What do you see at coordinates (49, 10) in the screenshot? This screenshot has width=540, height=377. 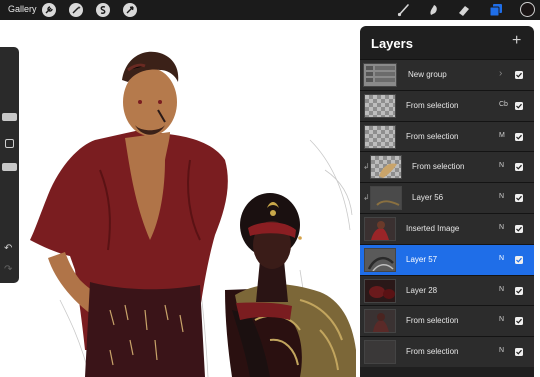 I see `wrench-icon` at bounding box center [49, 10].